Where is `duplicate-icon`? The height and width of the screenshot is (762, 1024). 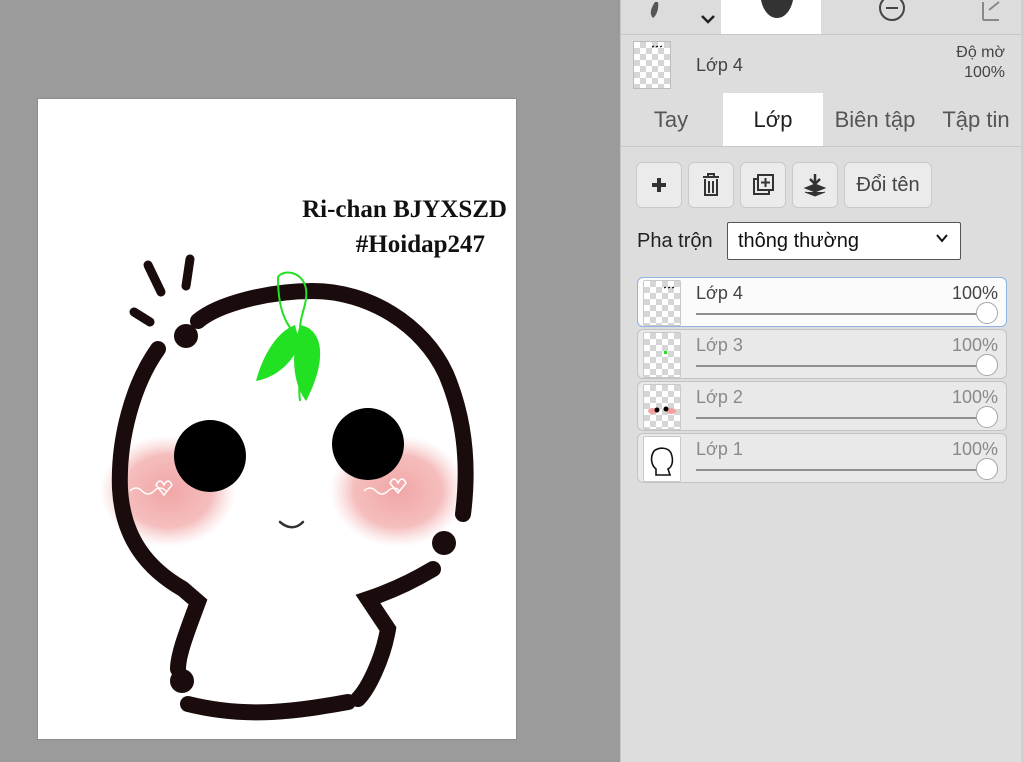
duplicate-icon is located at coordinates (763, 184).